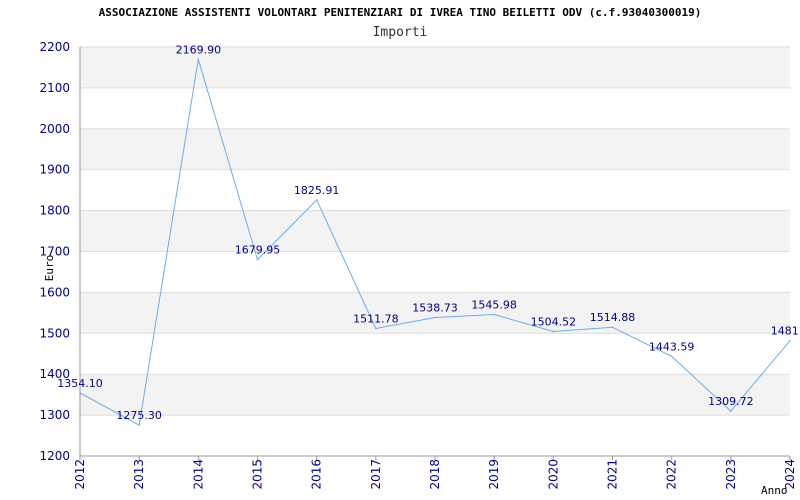 The image size is (800, 500). What do you see at coordinates (435, 307) in the screenshot?
I see `data-label: 1538.73` at bounding box center [435, 307].